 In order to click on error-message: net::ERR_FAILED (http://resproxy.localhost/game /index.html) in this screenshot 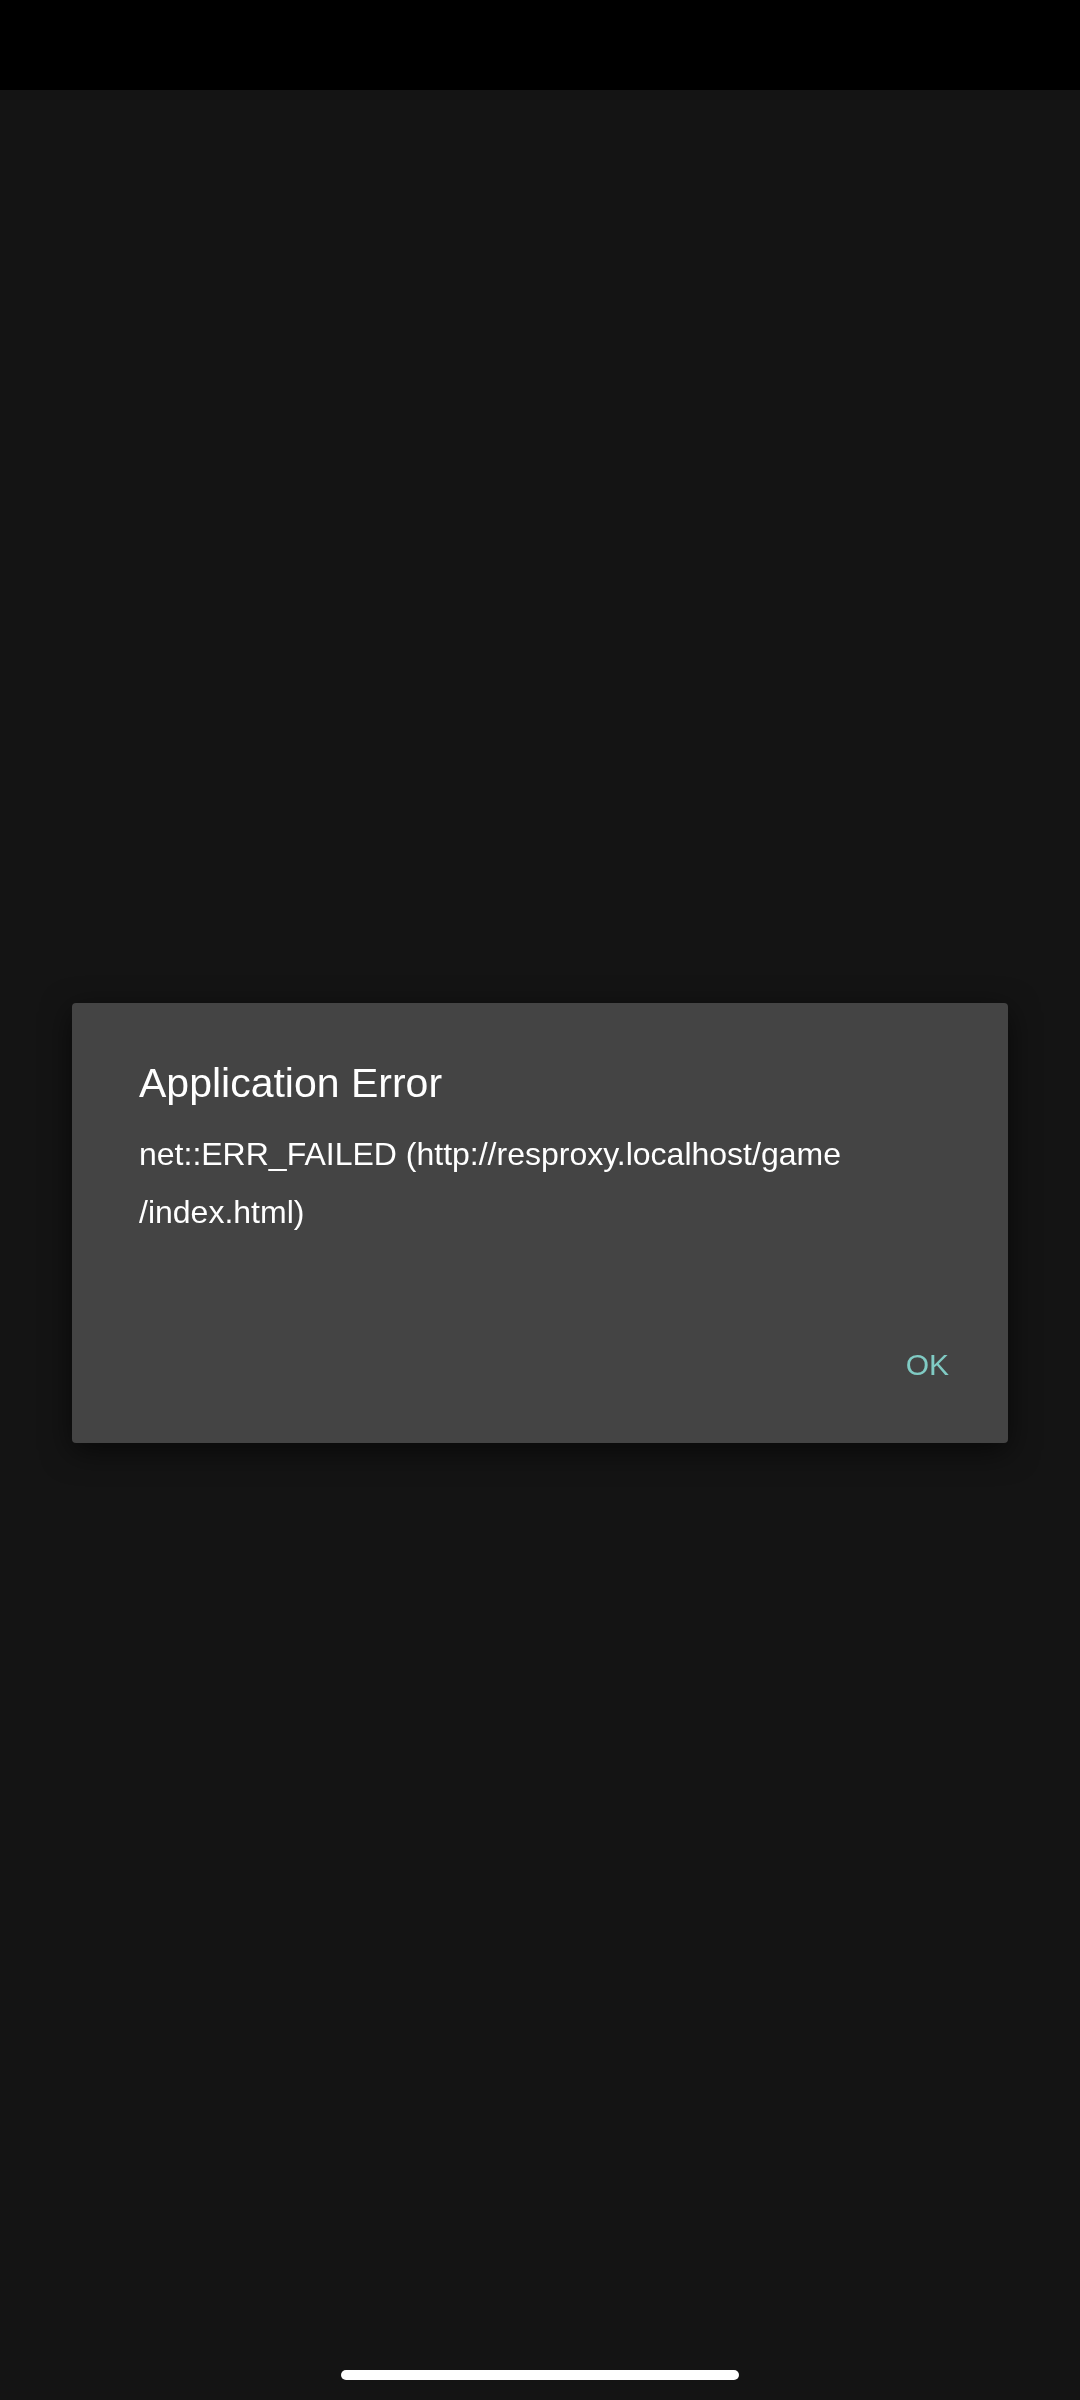, I will do `click(490, 1183)`.